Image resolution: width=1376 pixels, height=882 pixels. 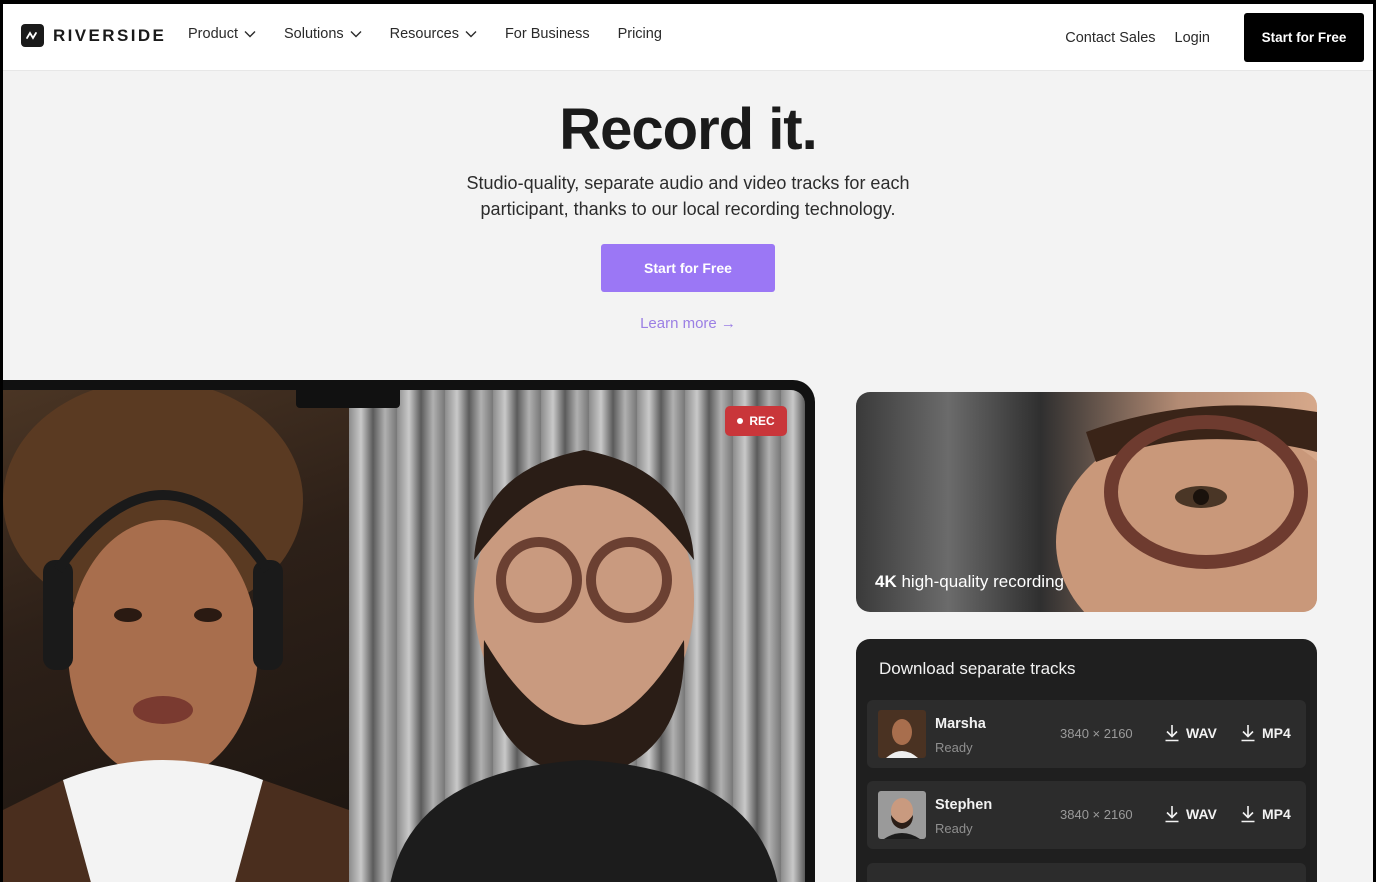 I want to click on participant-man-illustration, so click(x=584, y=666).